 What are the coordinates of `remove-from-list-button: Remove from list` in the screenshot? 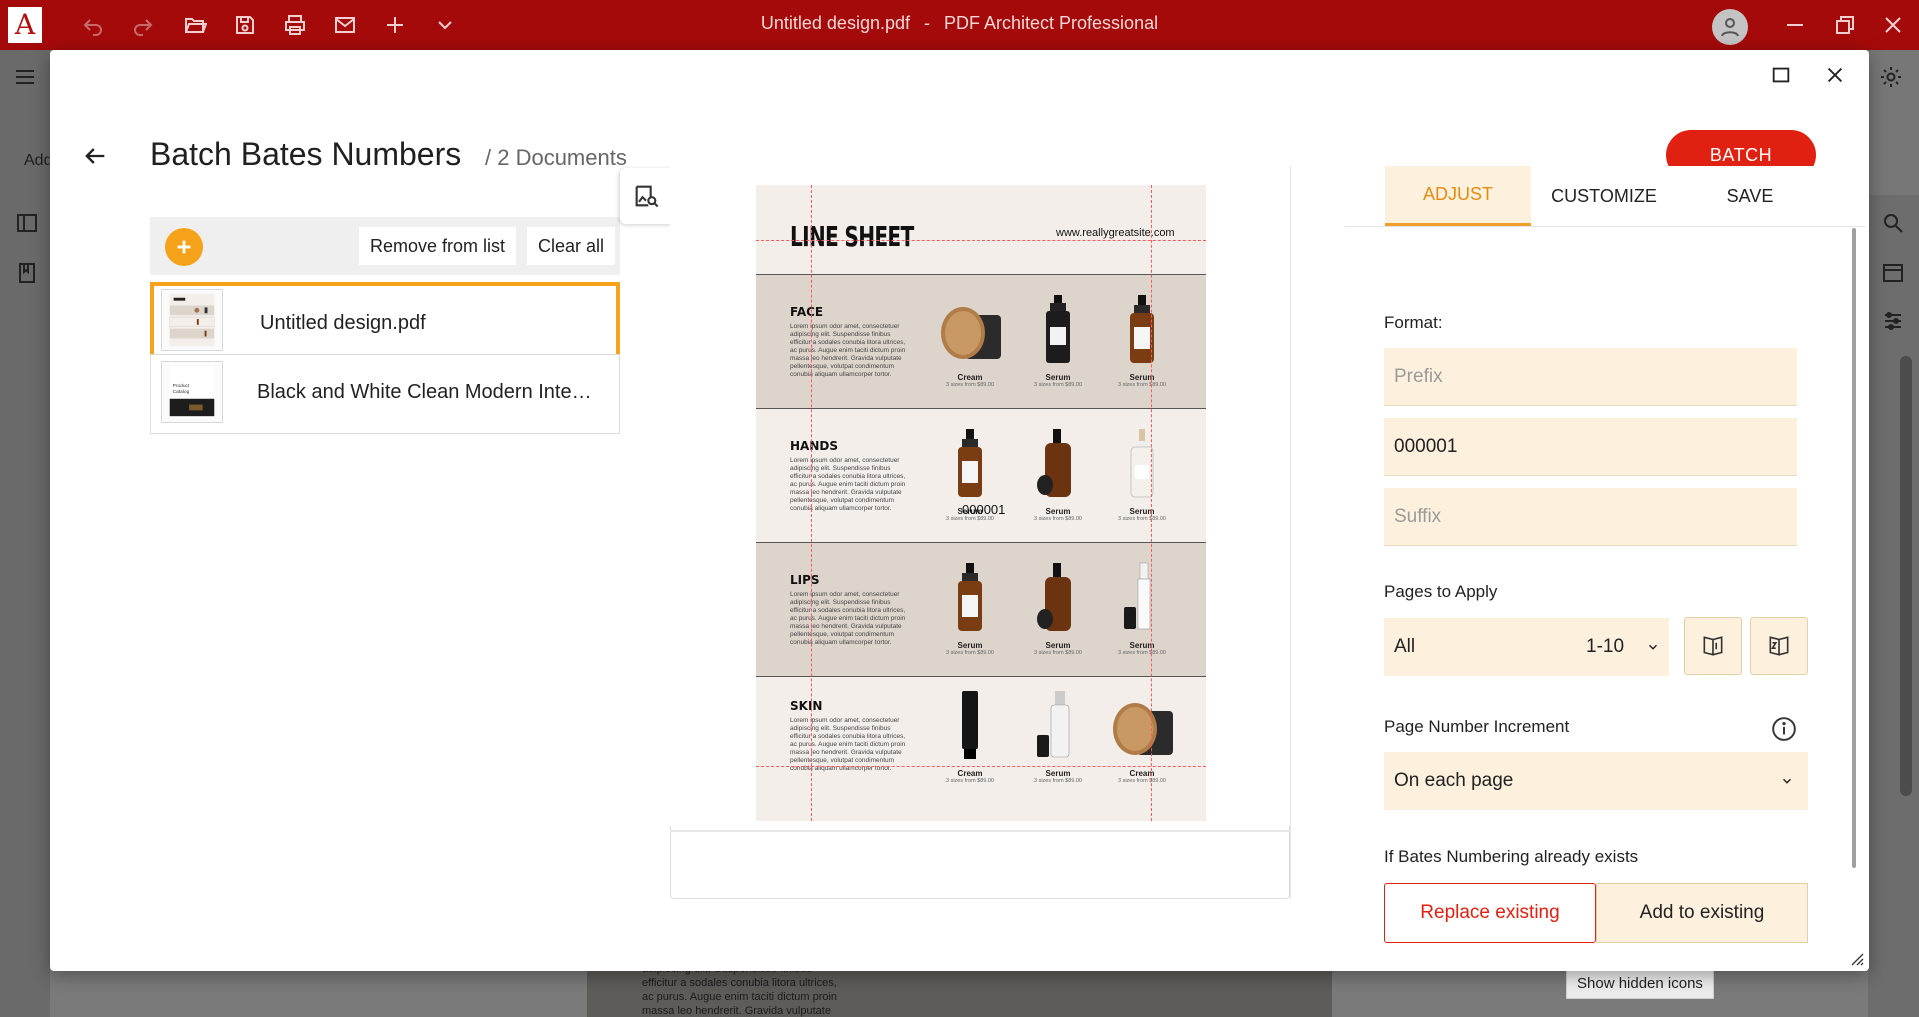 It's located at (438, 246).